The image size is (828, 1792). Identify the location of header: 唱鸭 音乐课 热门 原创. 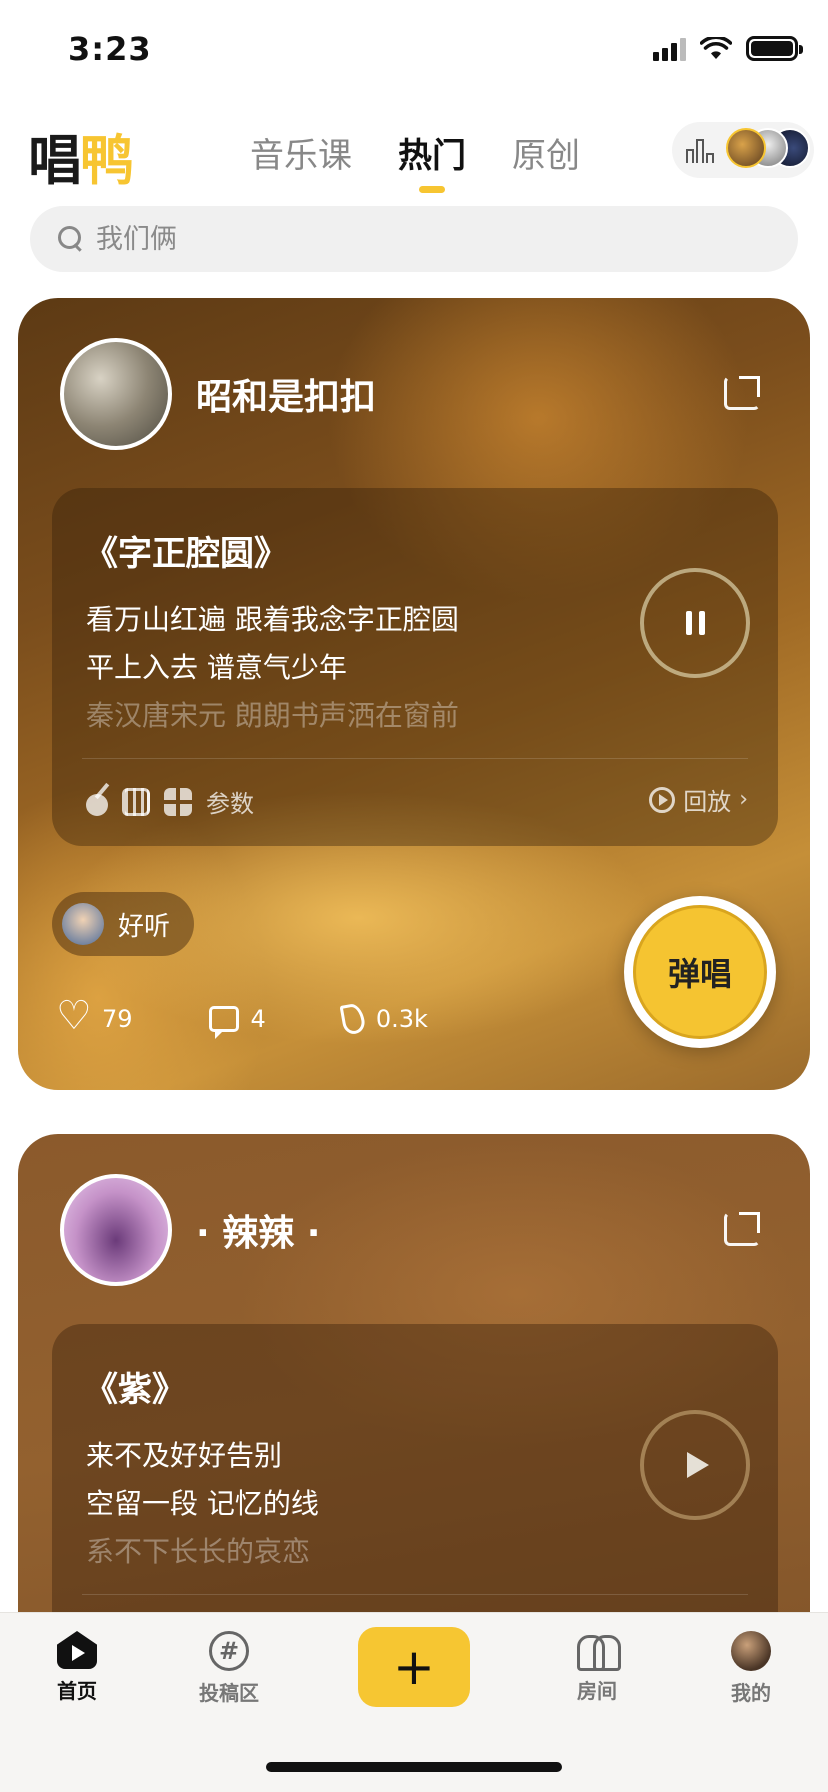
(414, 151).